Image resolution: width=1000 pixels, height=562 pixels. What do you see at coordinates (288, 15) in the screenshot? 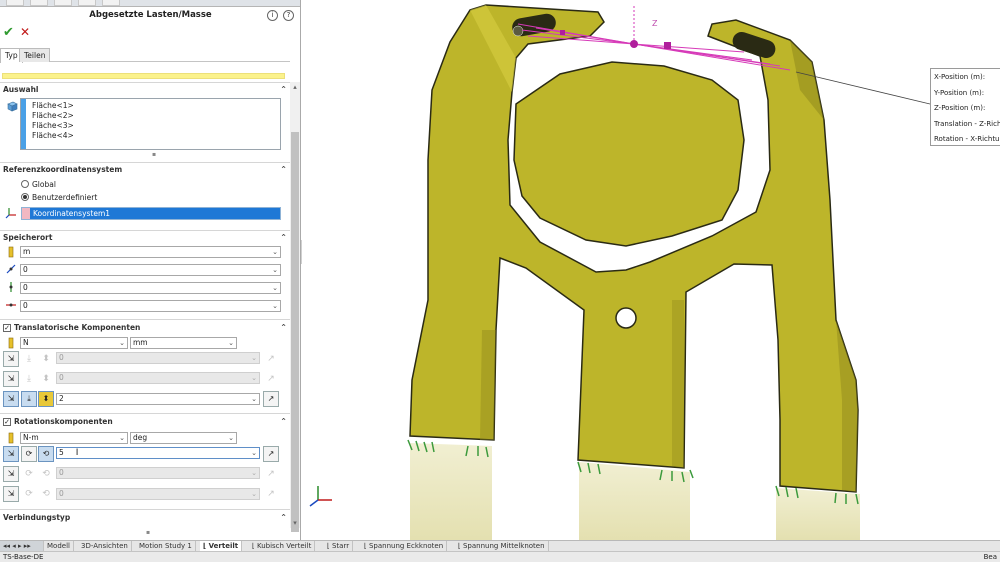
I see `help-icon: ?` at bounding box center [288, 15].